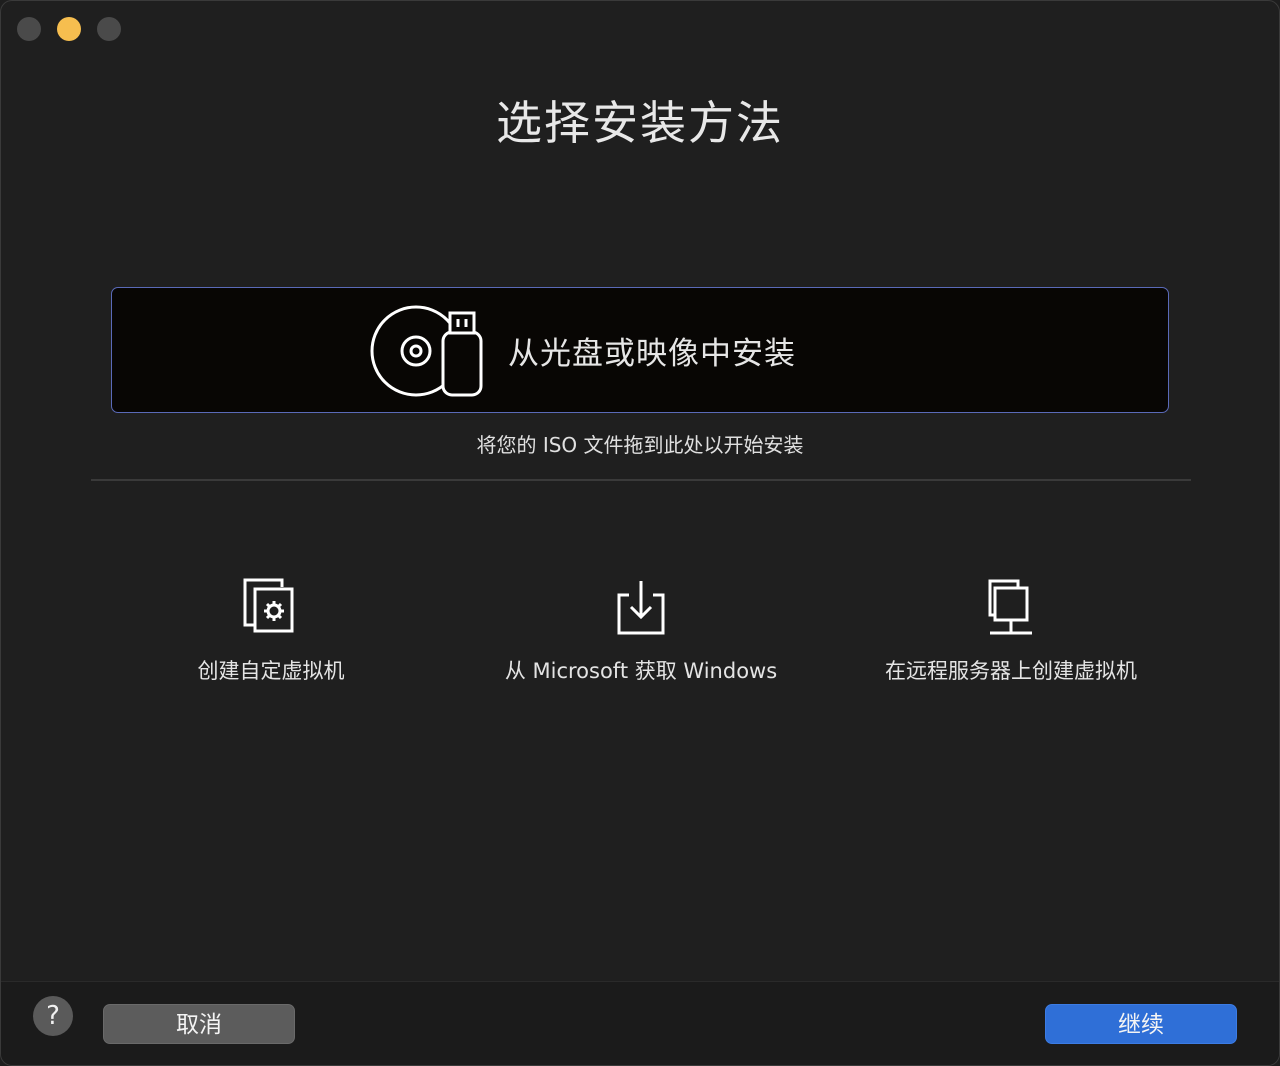 This screenshot has height=1066, width=1280. What do you see at coordinates (641, 671) in the screenshot?
I see `get-windows-label: 从 Microsoft 获取 Windows` at bounding box center [641, 671].